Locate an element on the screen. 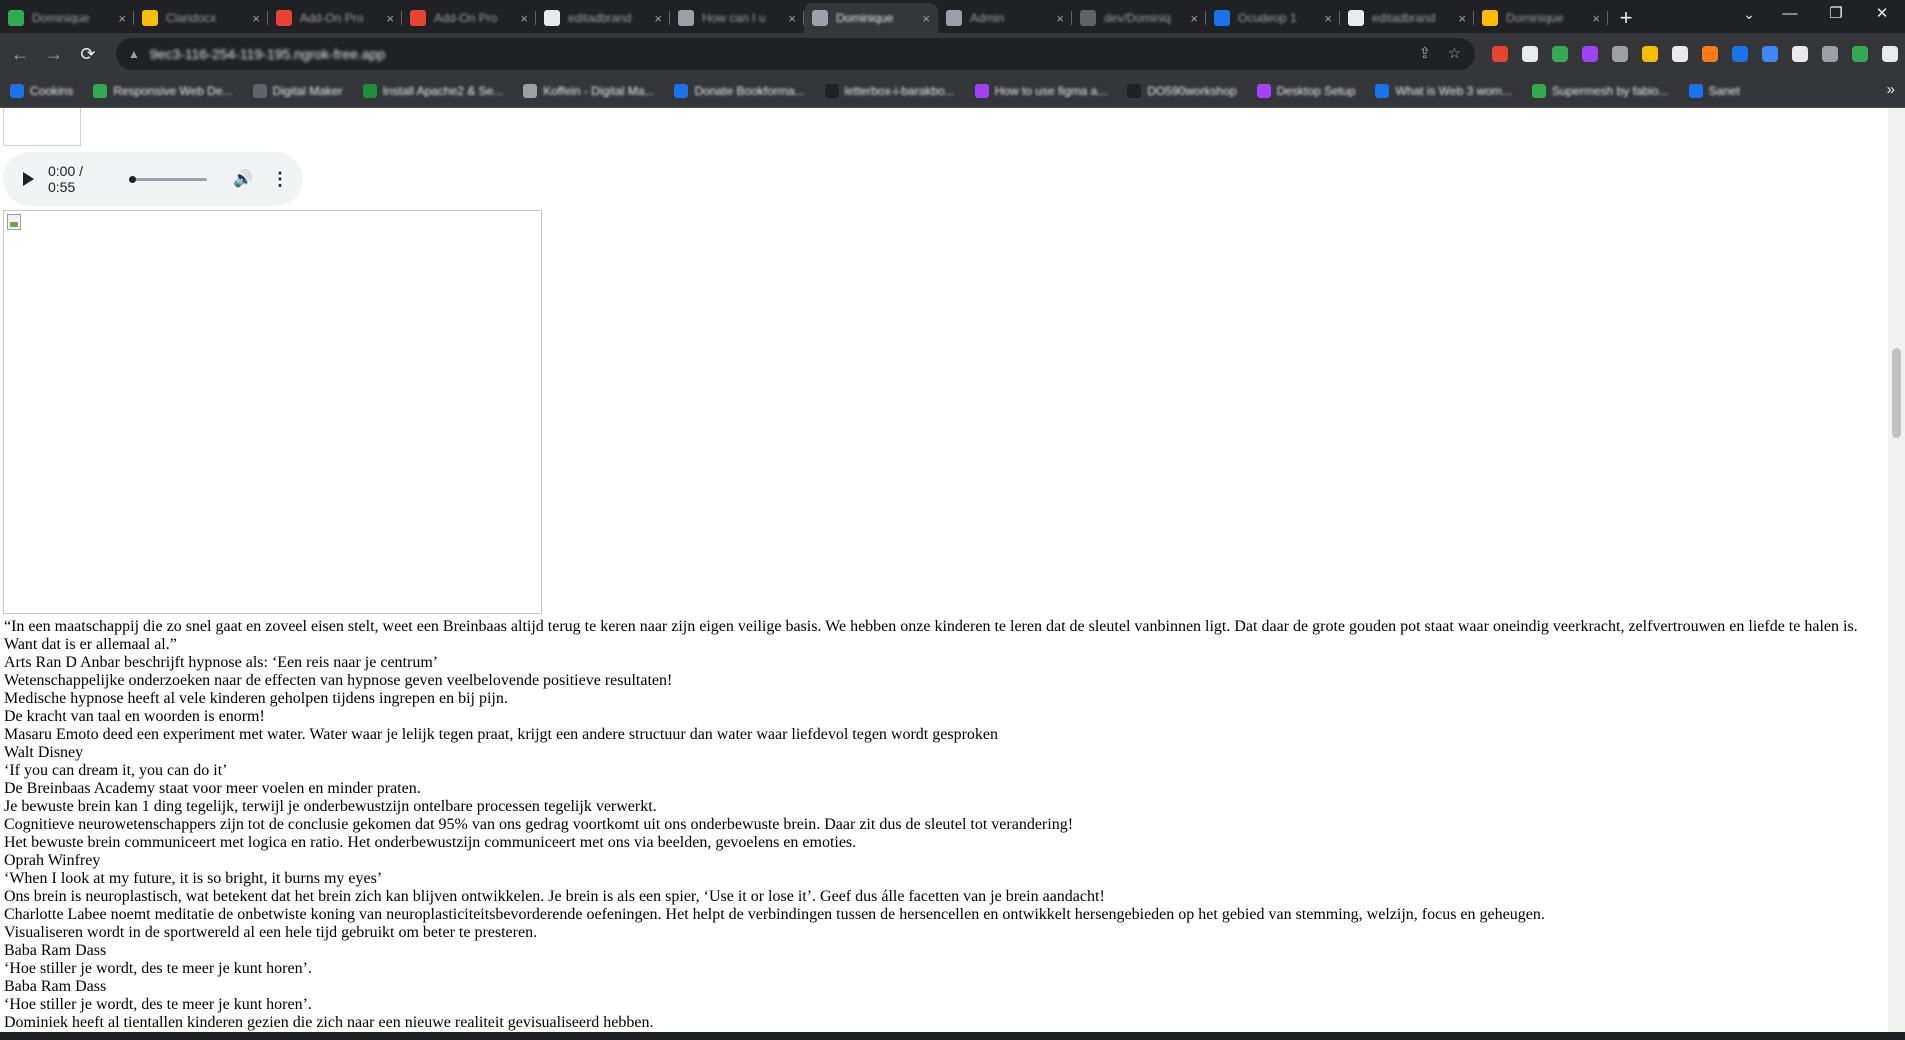 This screenshot has width=1905, height=1040. restore-icon: ❐ is located at coordinates (1836, 16).